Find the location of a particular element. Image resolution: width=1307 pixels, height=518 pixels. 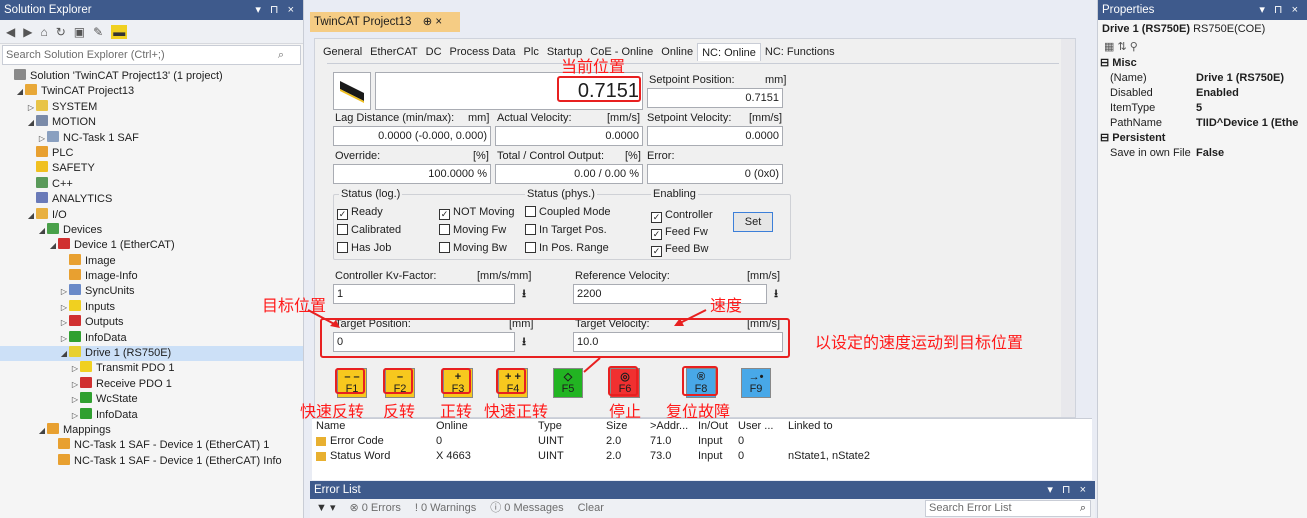

checkbox-in-target-pos-: In Target Pos. is located at coordinates (566, 230).